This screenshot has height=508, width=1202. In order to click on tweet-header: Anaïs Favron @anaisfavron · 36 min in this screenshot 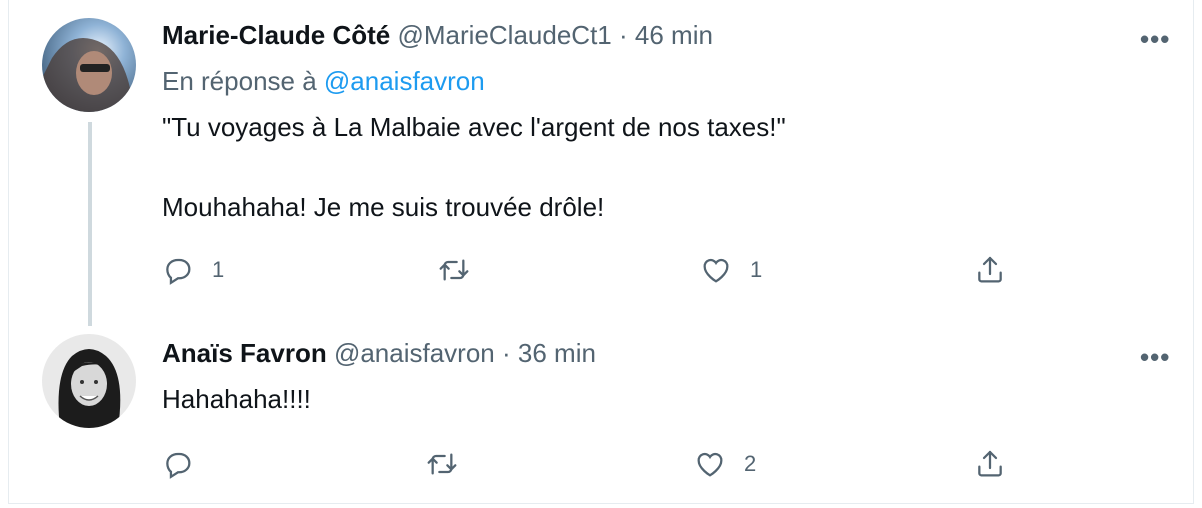, I will do `click(379, 353)`.